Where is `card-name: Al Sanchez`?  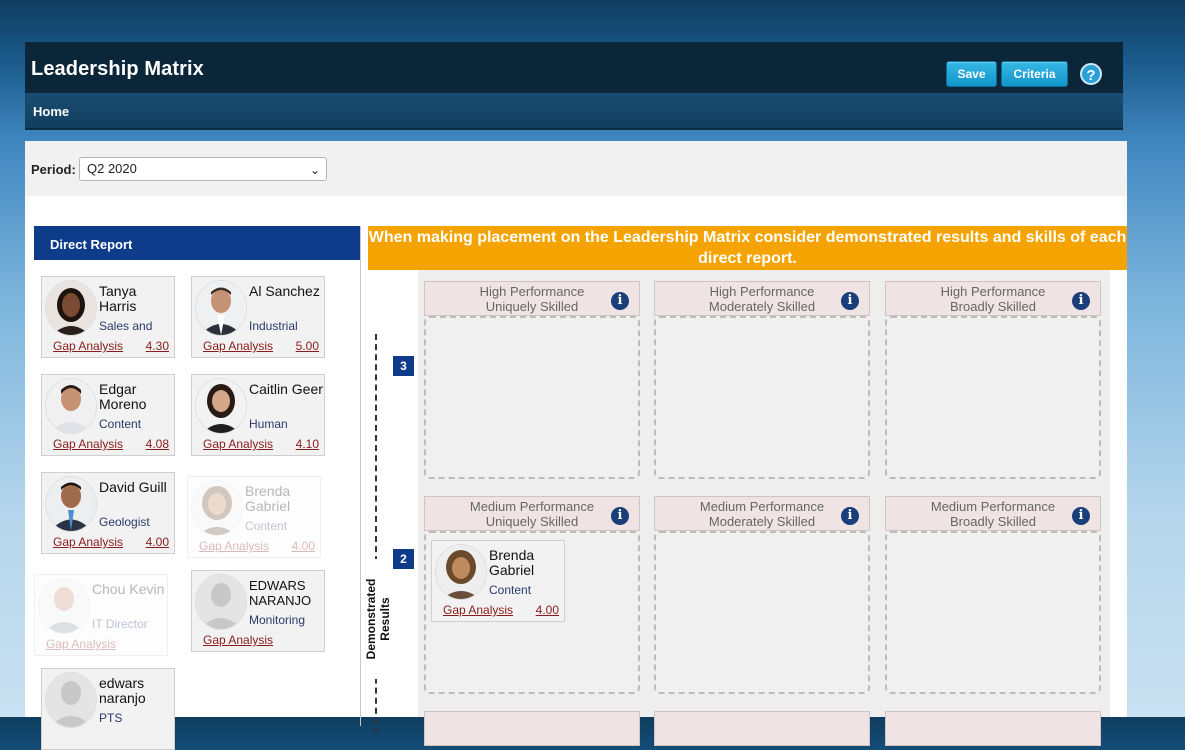
card-name: Al Sanchez is located at coordinates (284, 291).